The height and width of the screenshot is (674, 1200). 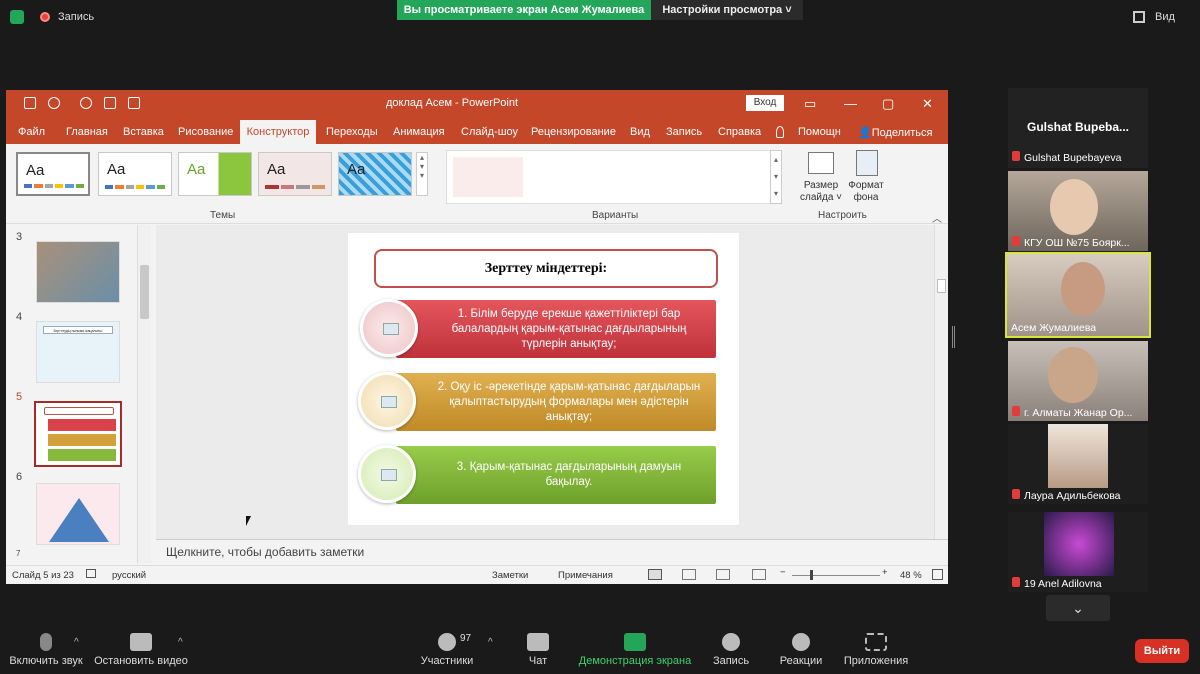 I want to click on audio-options-chevron-icon: ^, so click(x=76, y=642).